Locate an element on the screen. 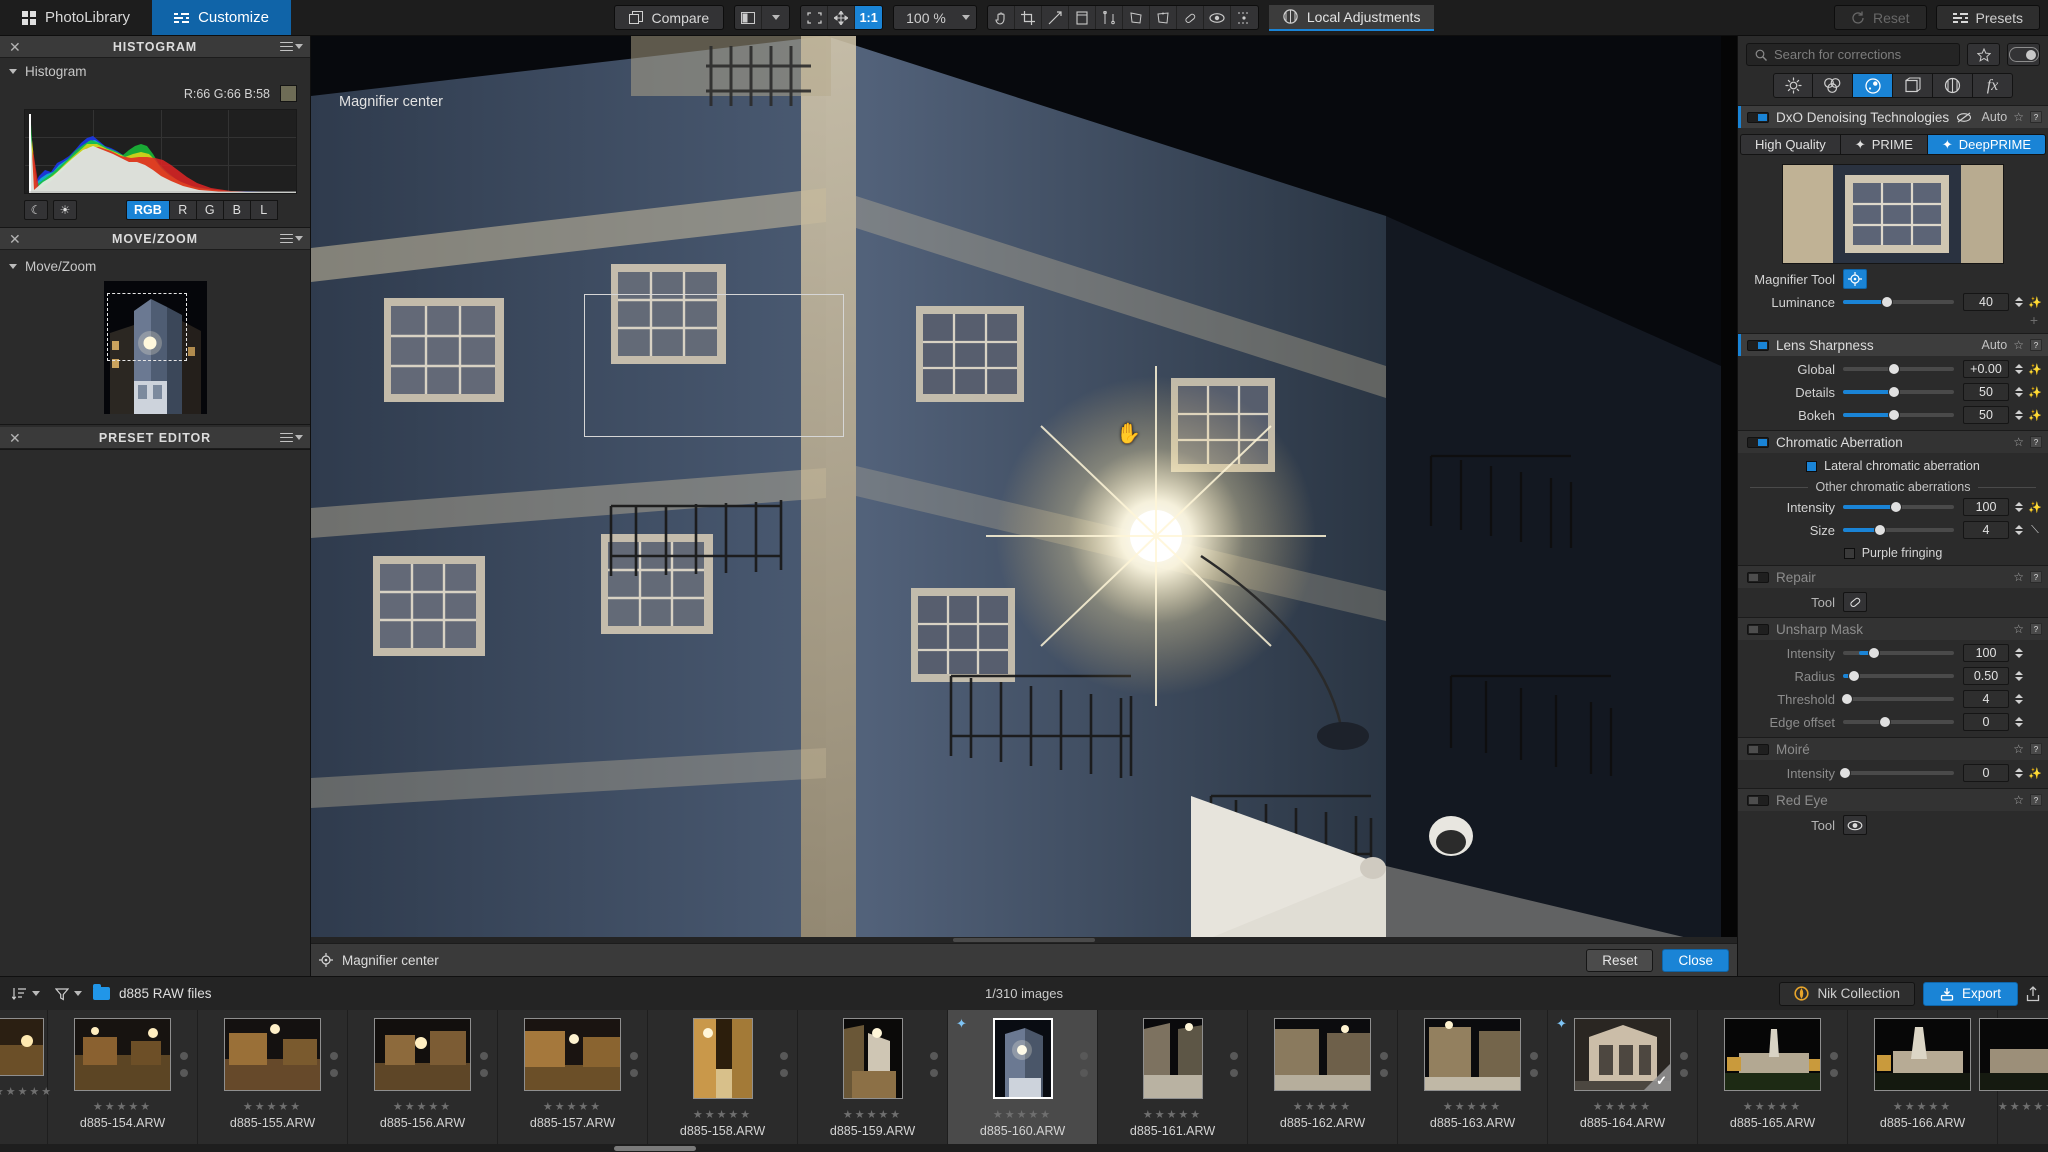 This screenshot has height=1152, width=2048. denoise-mode-deepprime: ✦ DeepPRIME is located at coordinates (1987, 144).